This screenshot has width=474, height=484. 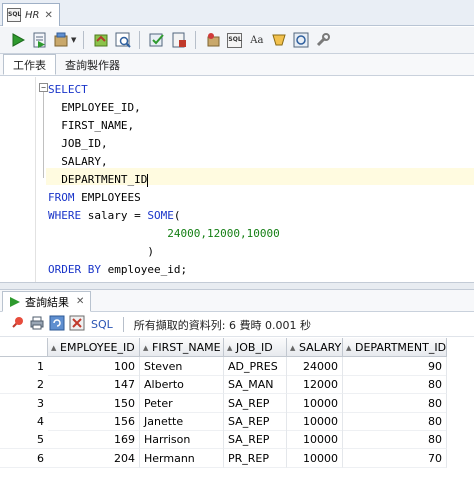 What do you see at coordinates (164, 162) in the screenshot?
I see `code-line: SALARY,` at bounding box center [164, 162].